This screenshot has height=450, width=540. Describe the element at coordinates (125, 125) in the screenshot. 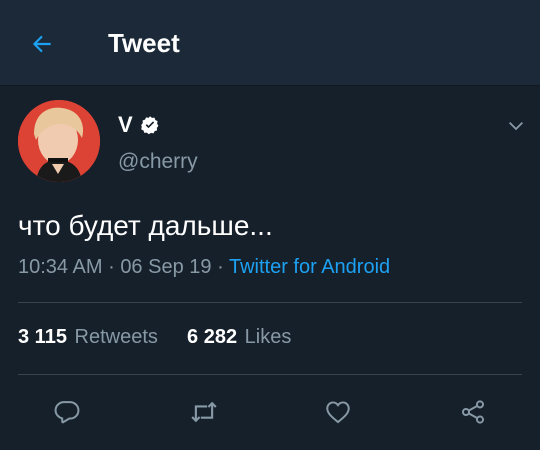

I see `display-name: V` at that location.